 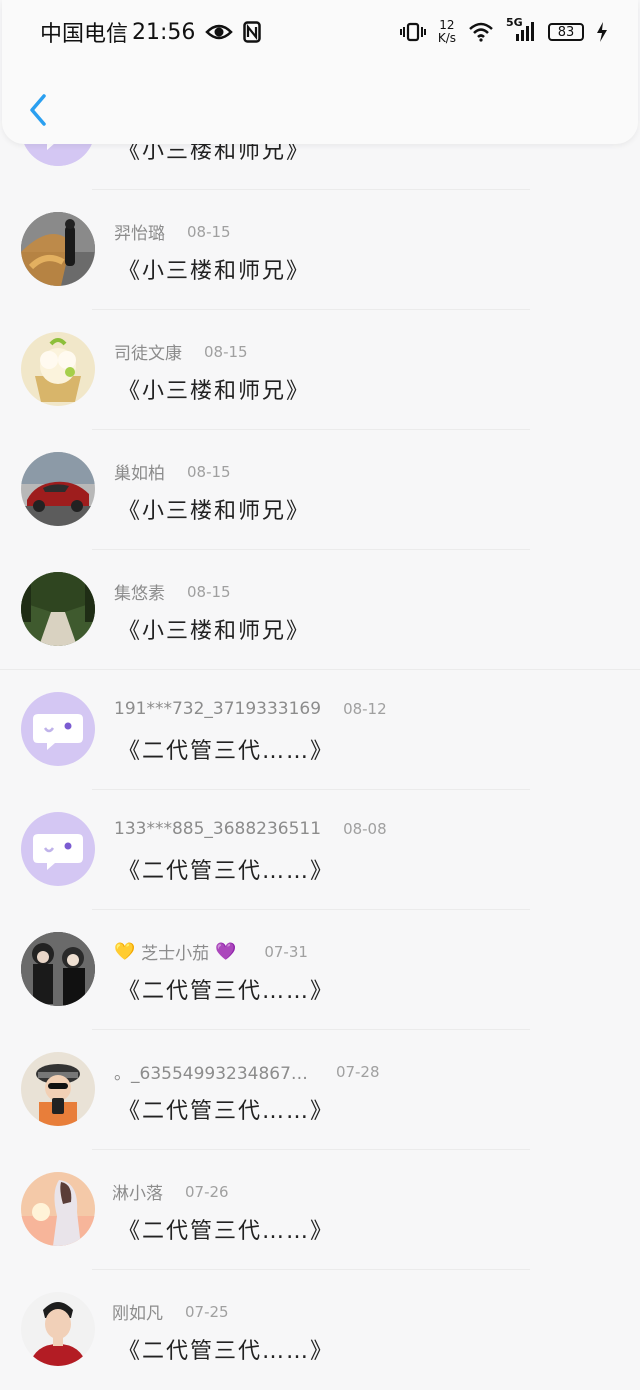 What do you see at coordinates (566, 32) in the screenshot?
I see `battery-icon: 83` at bounding box center [566, 32].